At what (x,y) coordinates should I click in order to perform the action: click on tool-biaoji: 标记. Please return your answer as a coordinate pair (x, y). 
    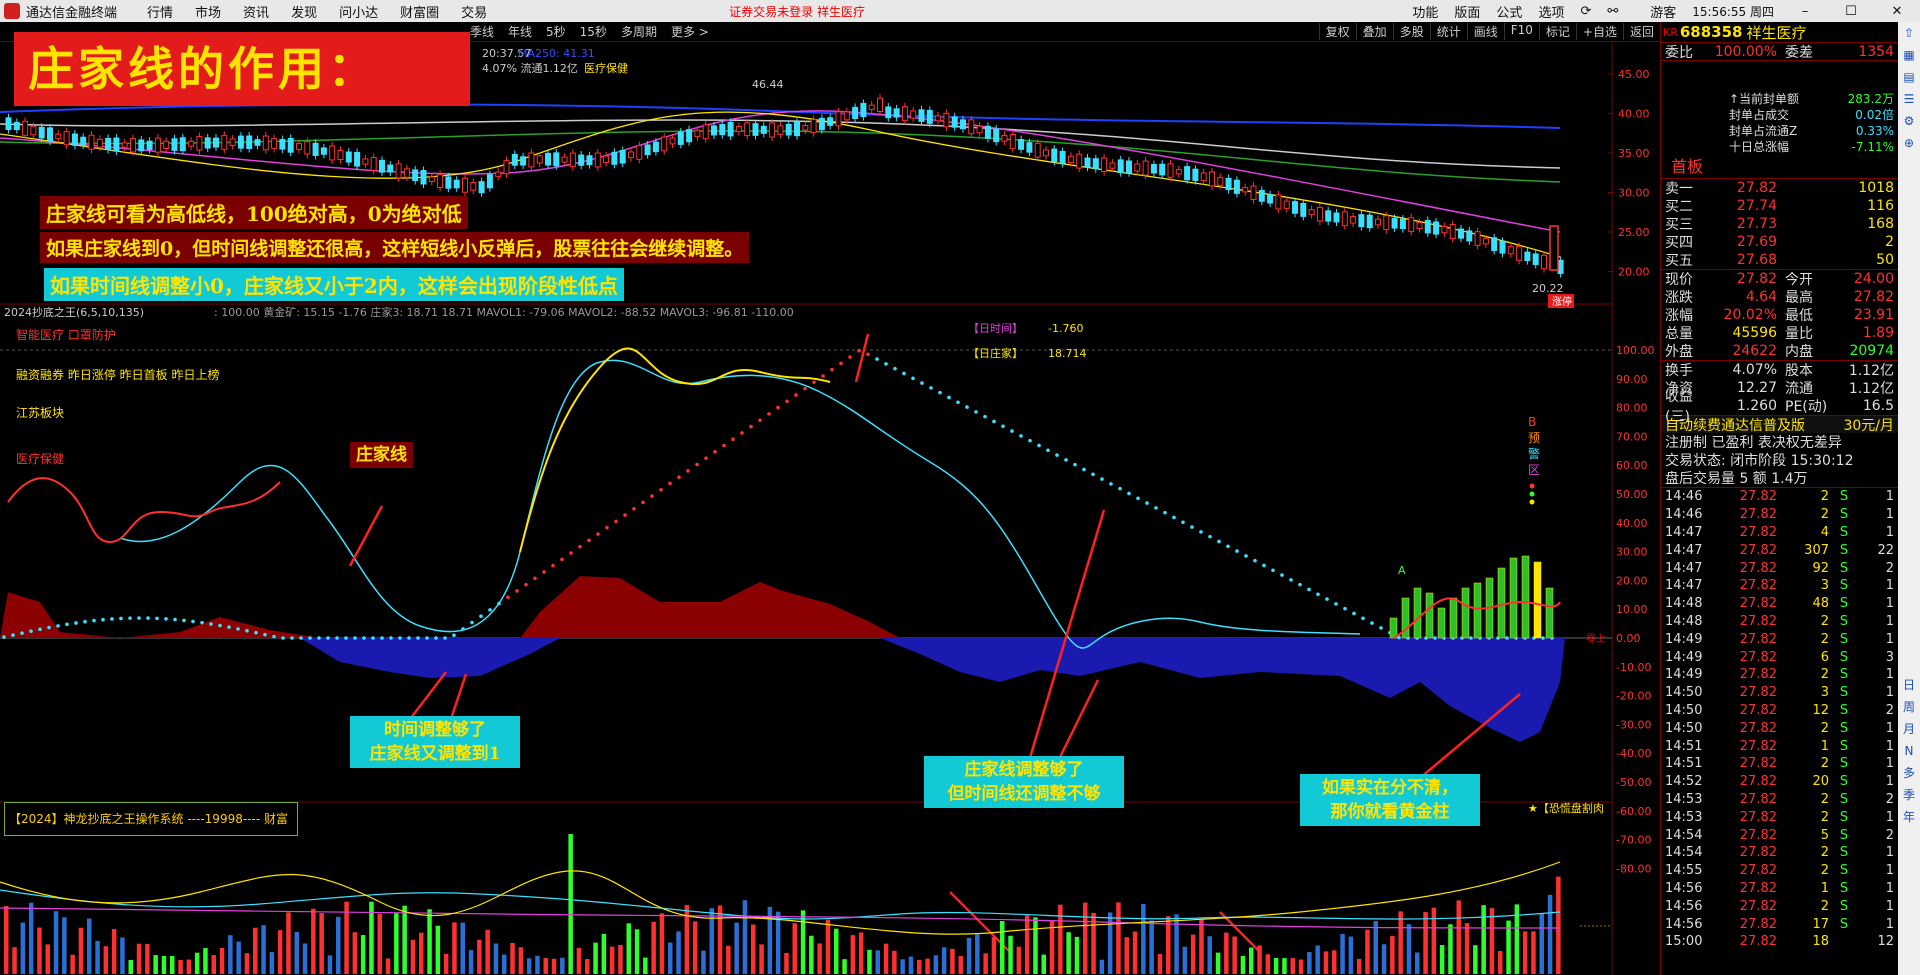
    Looking at the image, I should click on (1557, 31).